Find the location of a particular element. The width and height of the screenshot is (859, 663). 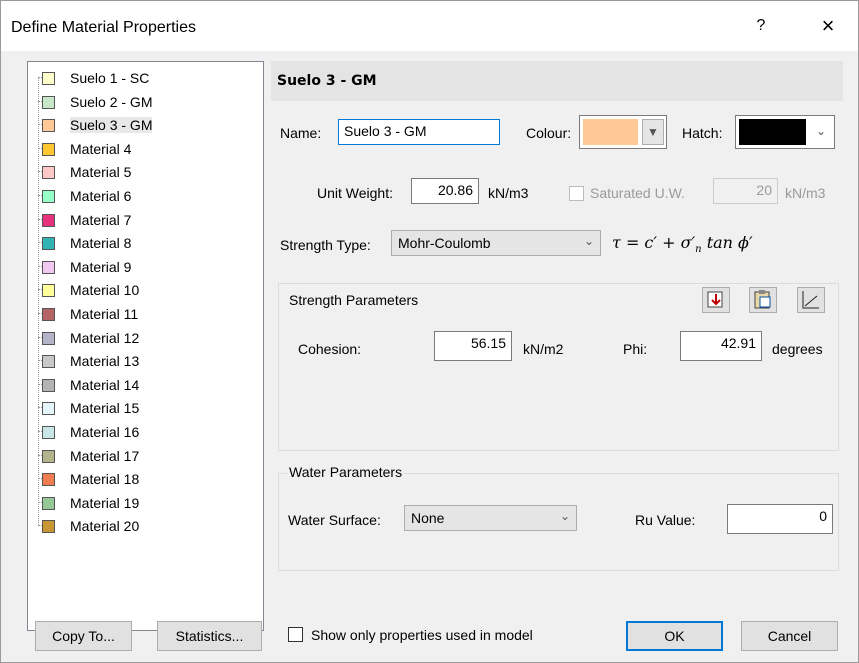

tree-item: Material 15 is located at coordinates (143, 408).